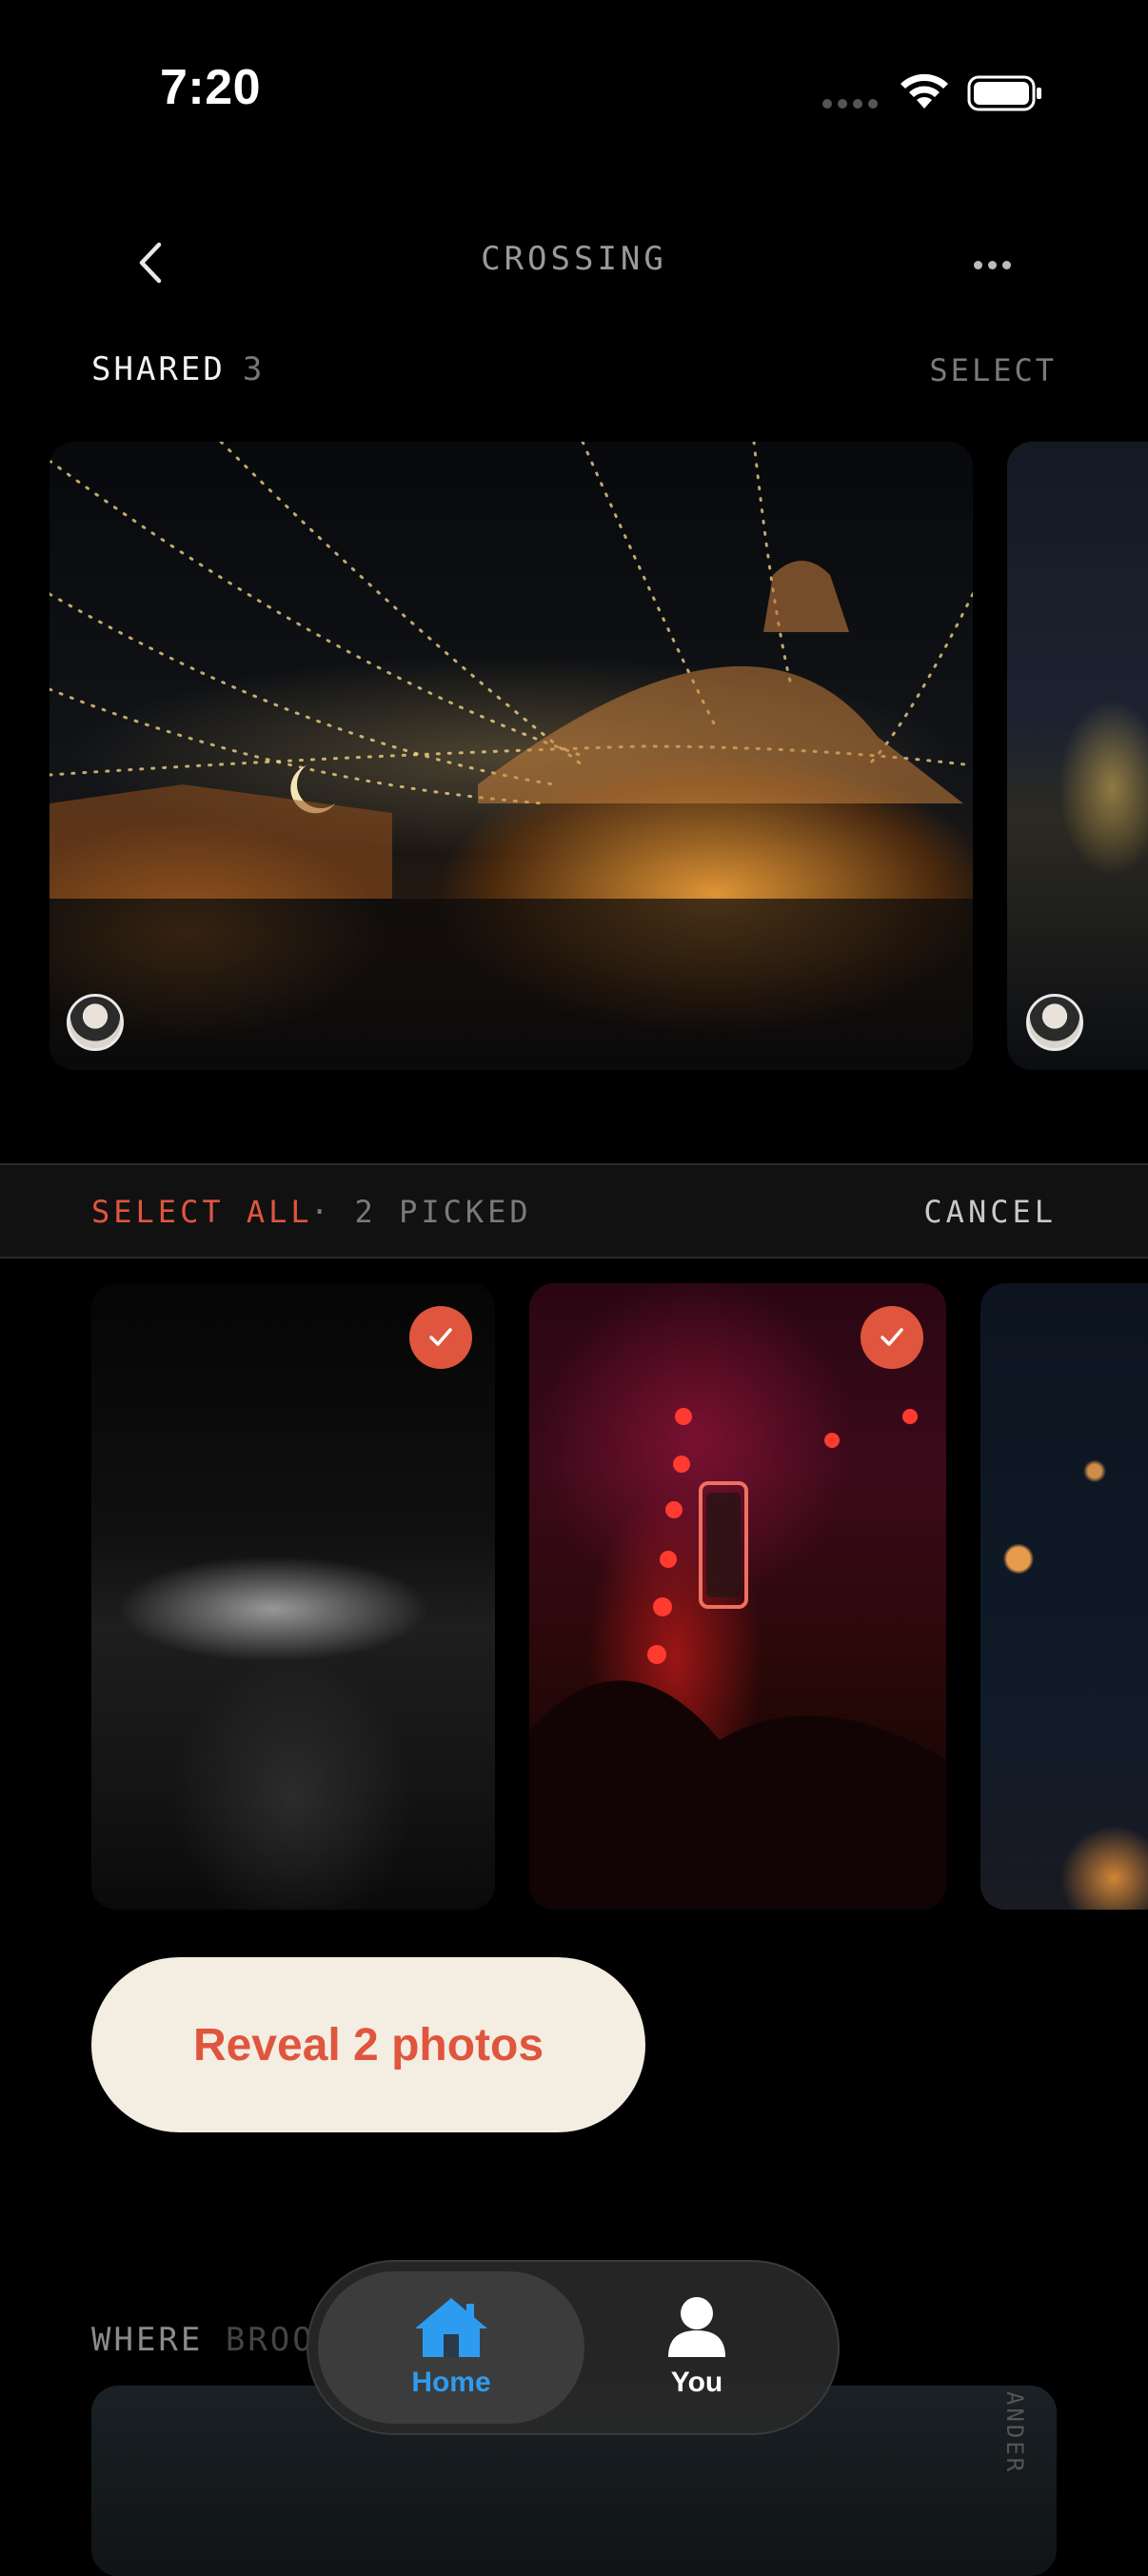 The width and height of the screenshot is (1148, 2576). I want to click on where-sub-label: BROO, so click(270, 2340).